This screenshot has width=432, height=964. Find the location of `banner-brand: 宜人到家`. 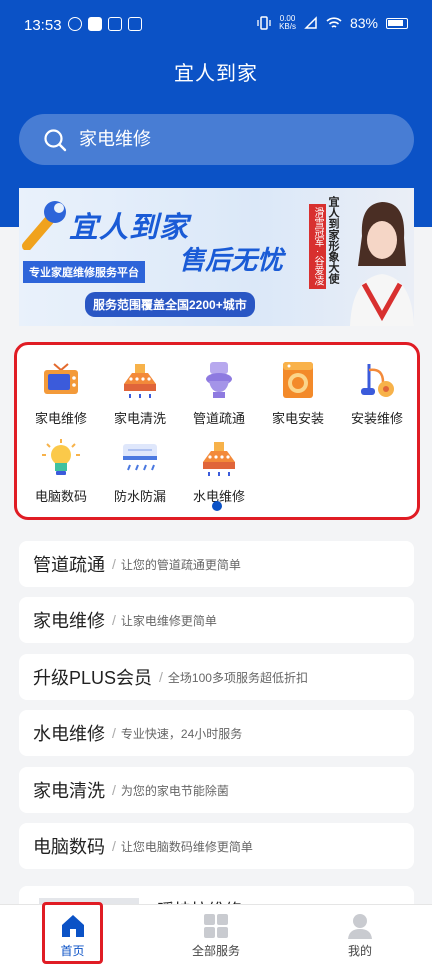

banner-brand: 宜人到家 is located at coordinates (129, 228).